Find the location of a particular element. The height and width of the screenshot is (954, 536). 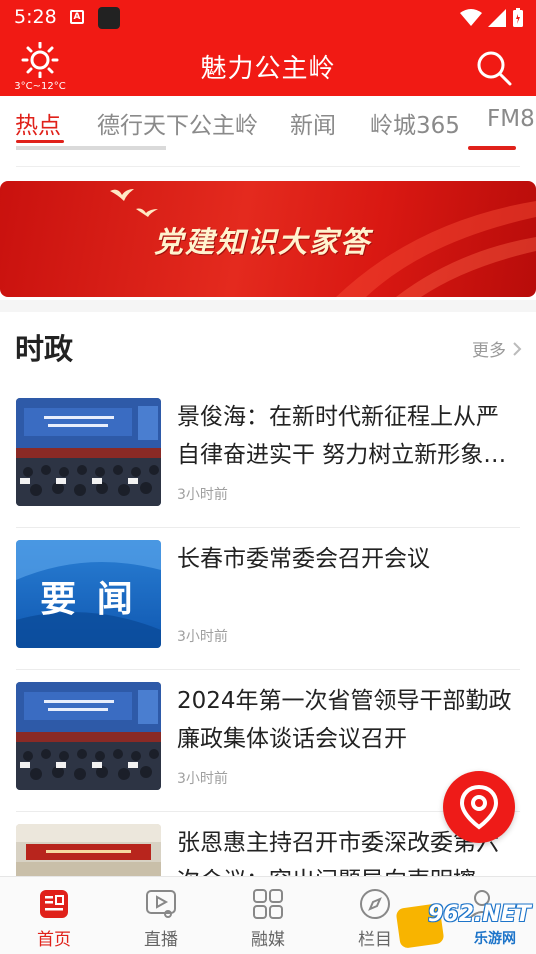

nav-live: 直播 is located at coordinates (161, 918).